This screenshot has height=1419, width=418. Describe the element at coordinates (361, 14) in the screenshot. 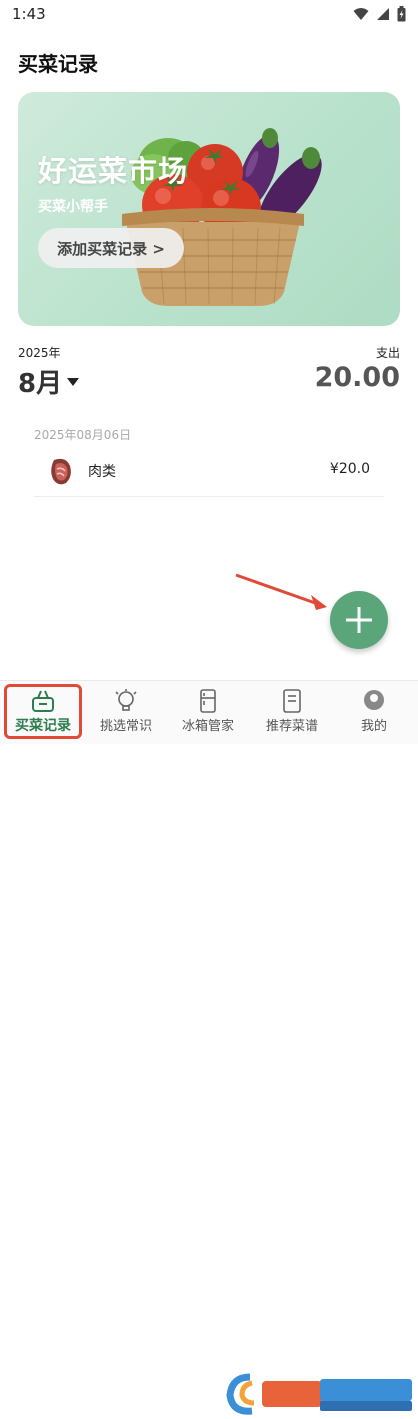

I see `wifi-icon` at that location.